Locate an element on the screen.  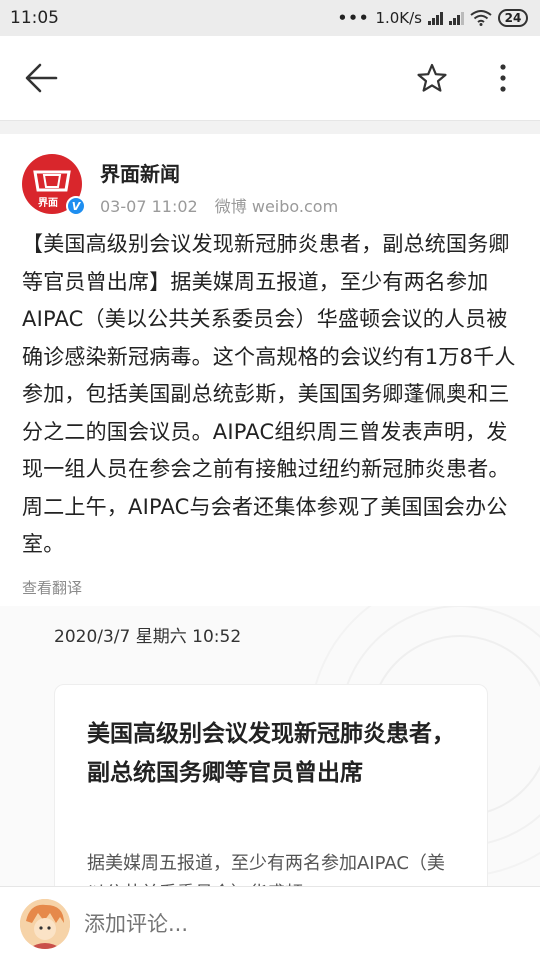
status-time: 11:05 is located at coordinates (34, 18).